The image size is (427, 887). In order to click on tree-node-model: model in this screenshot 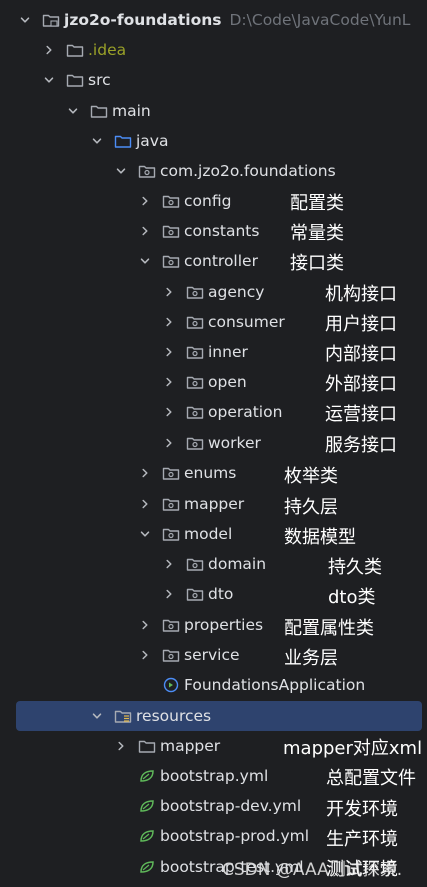, I will do `click(213, 534)`.